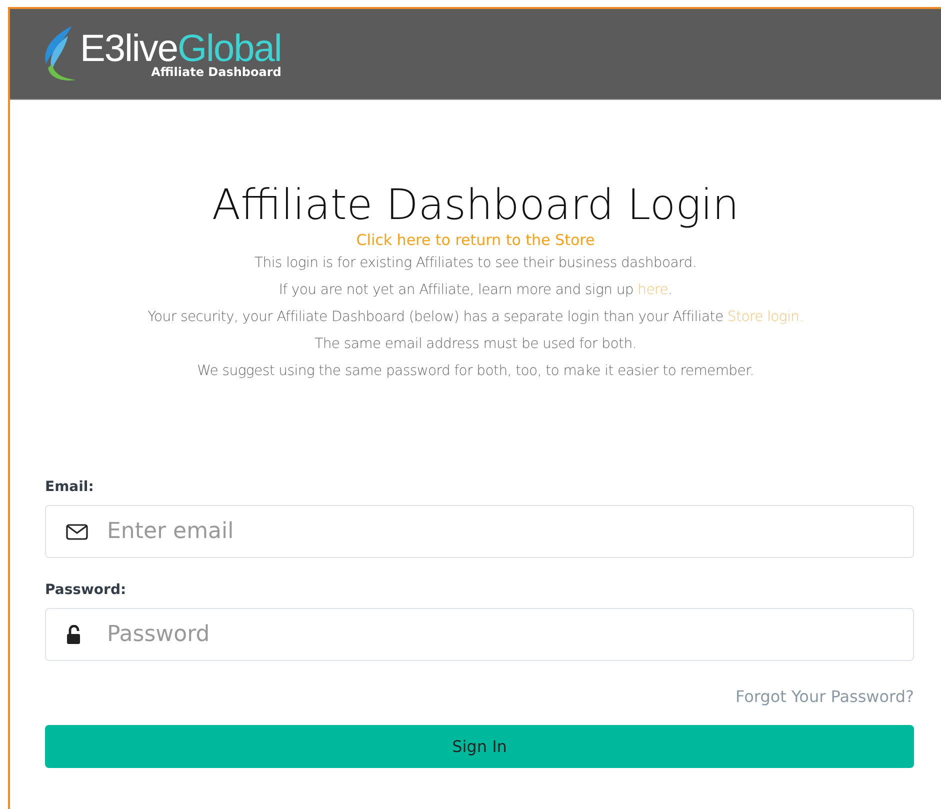  What do you see at coordinates (475, 290) in the screenshot?
I see `info-text: If you are not yet an Affiliate, learn more and sign up here.` at bounding box center [475, 290].